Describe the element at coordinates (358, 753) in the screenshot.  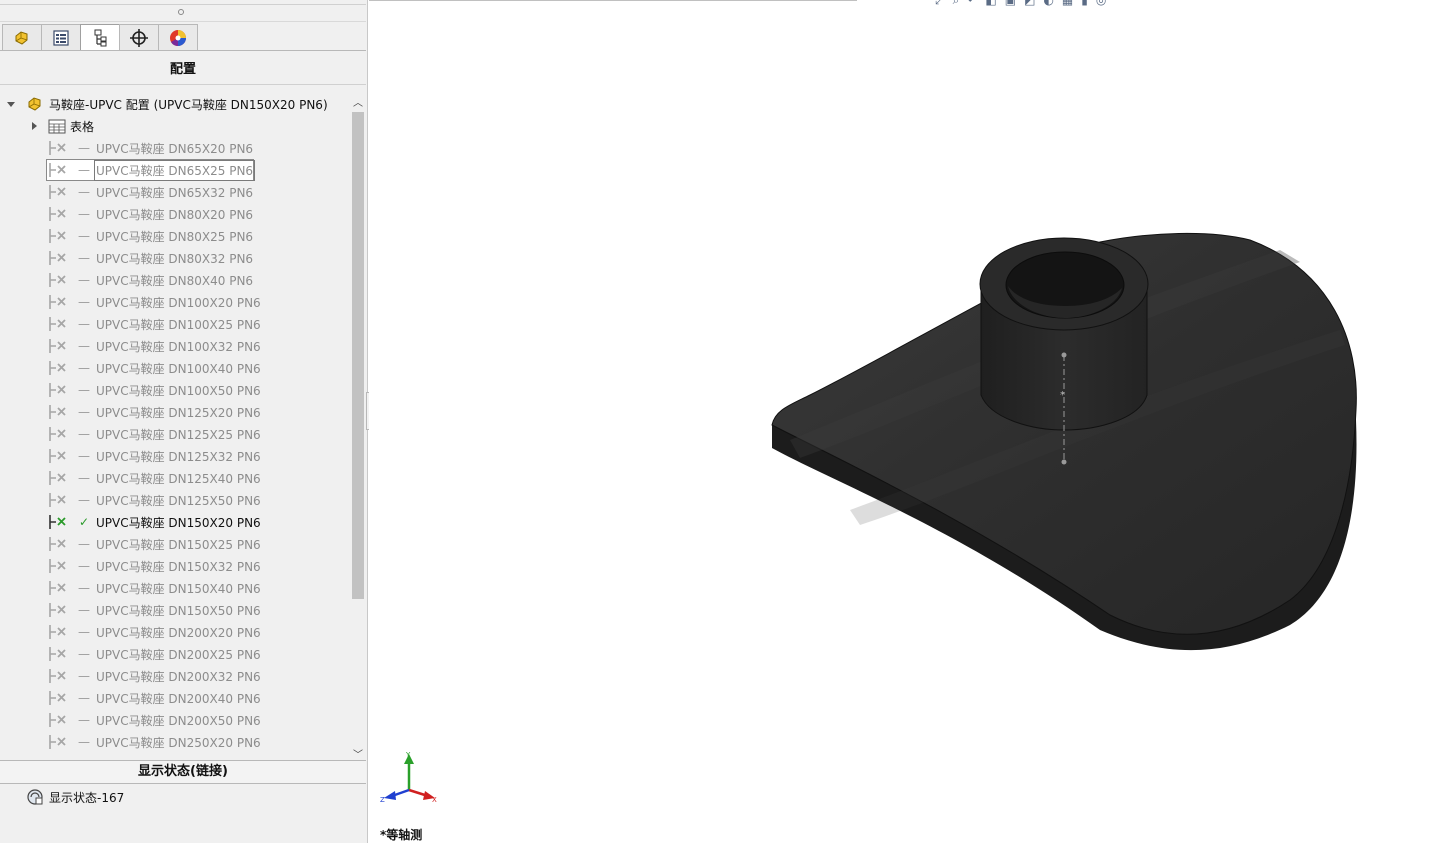
I see `scroll-down-icon: ﹀` at that location.